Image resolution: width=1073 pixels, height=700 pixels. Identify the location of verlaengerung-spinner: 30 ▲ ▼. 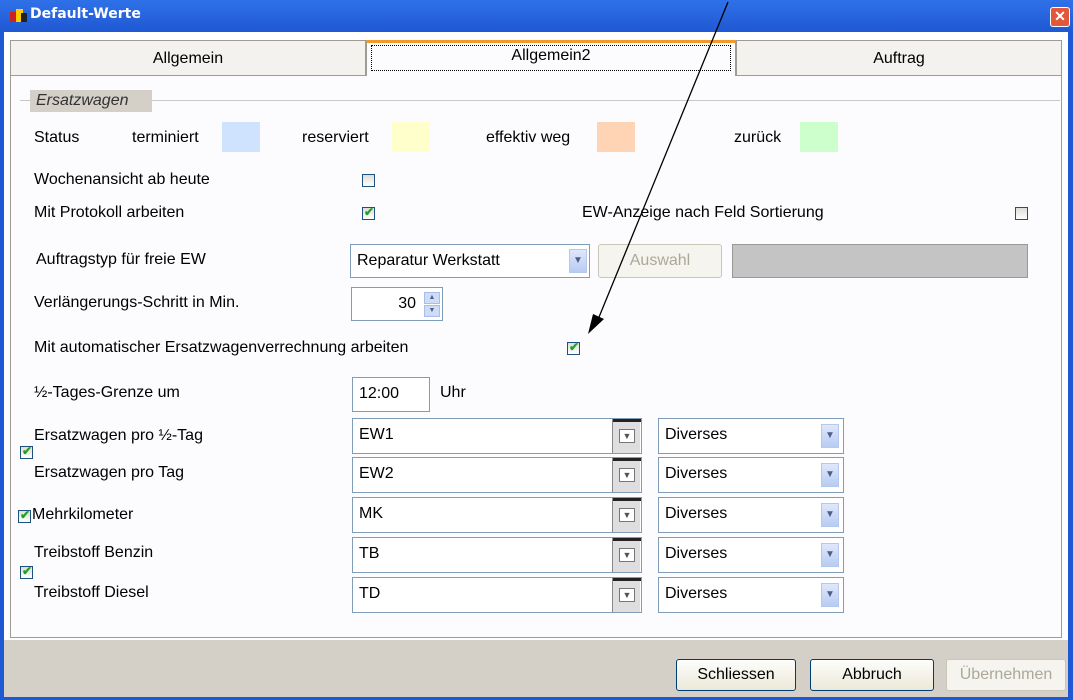
(397, 304).